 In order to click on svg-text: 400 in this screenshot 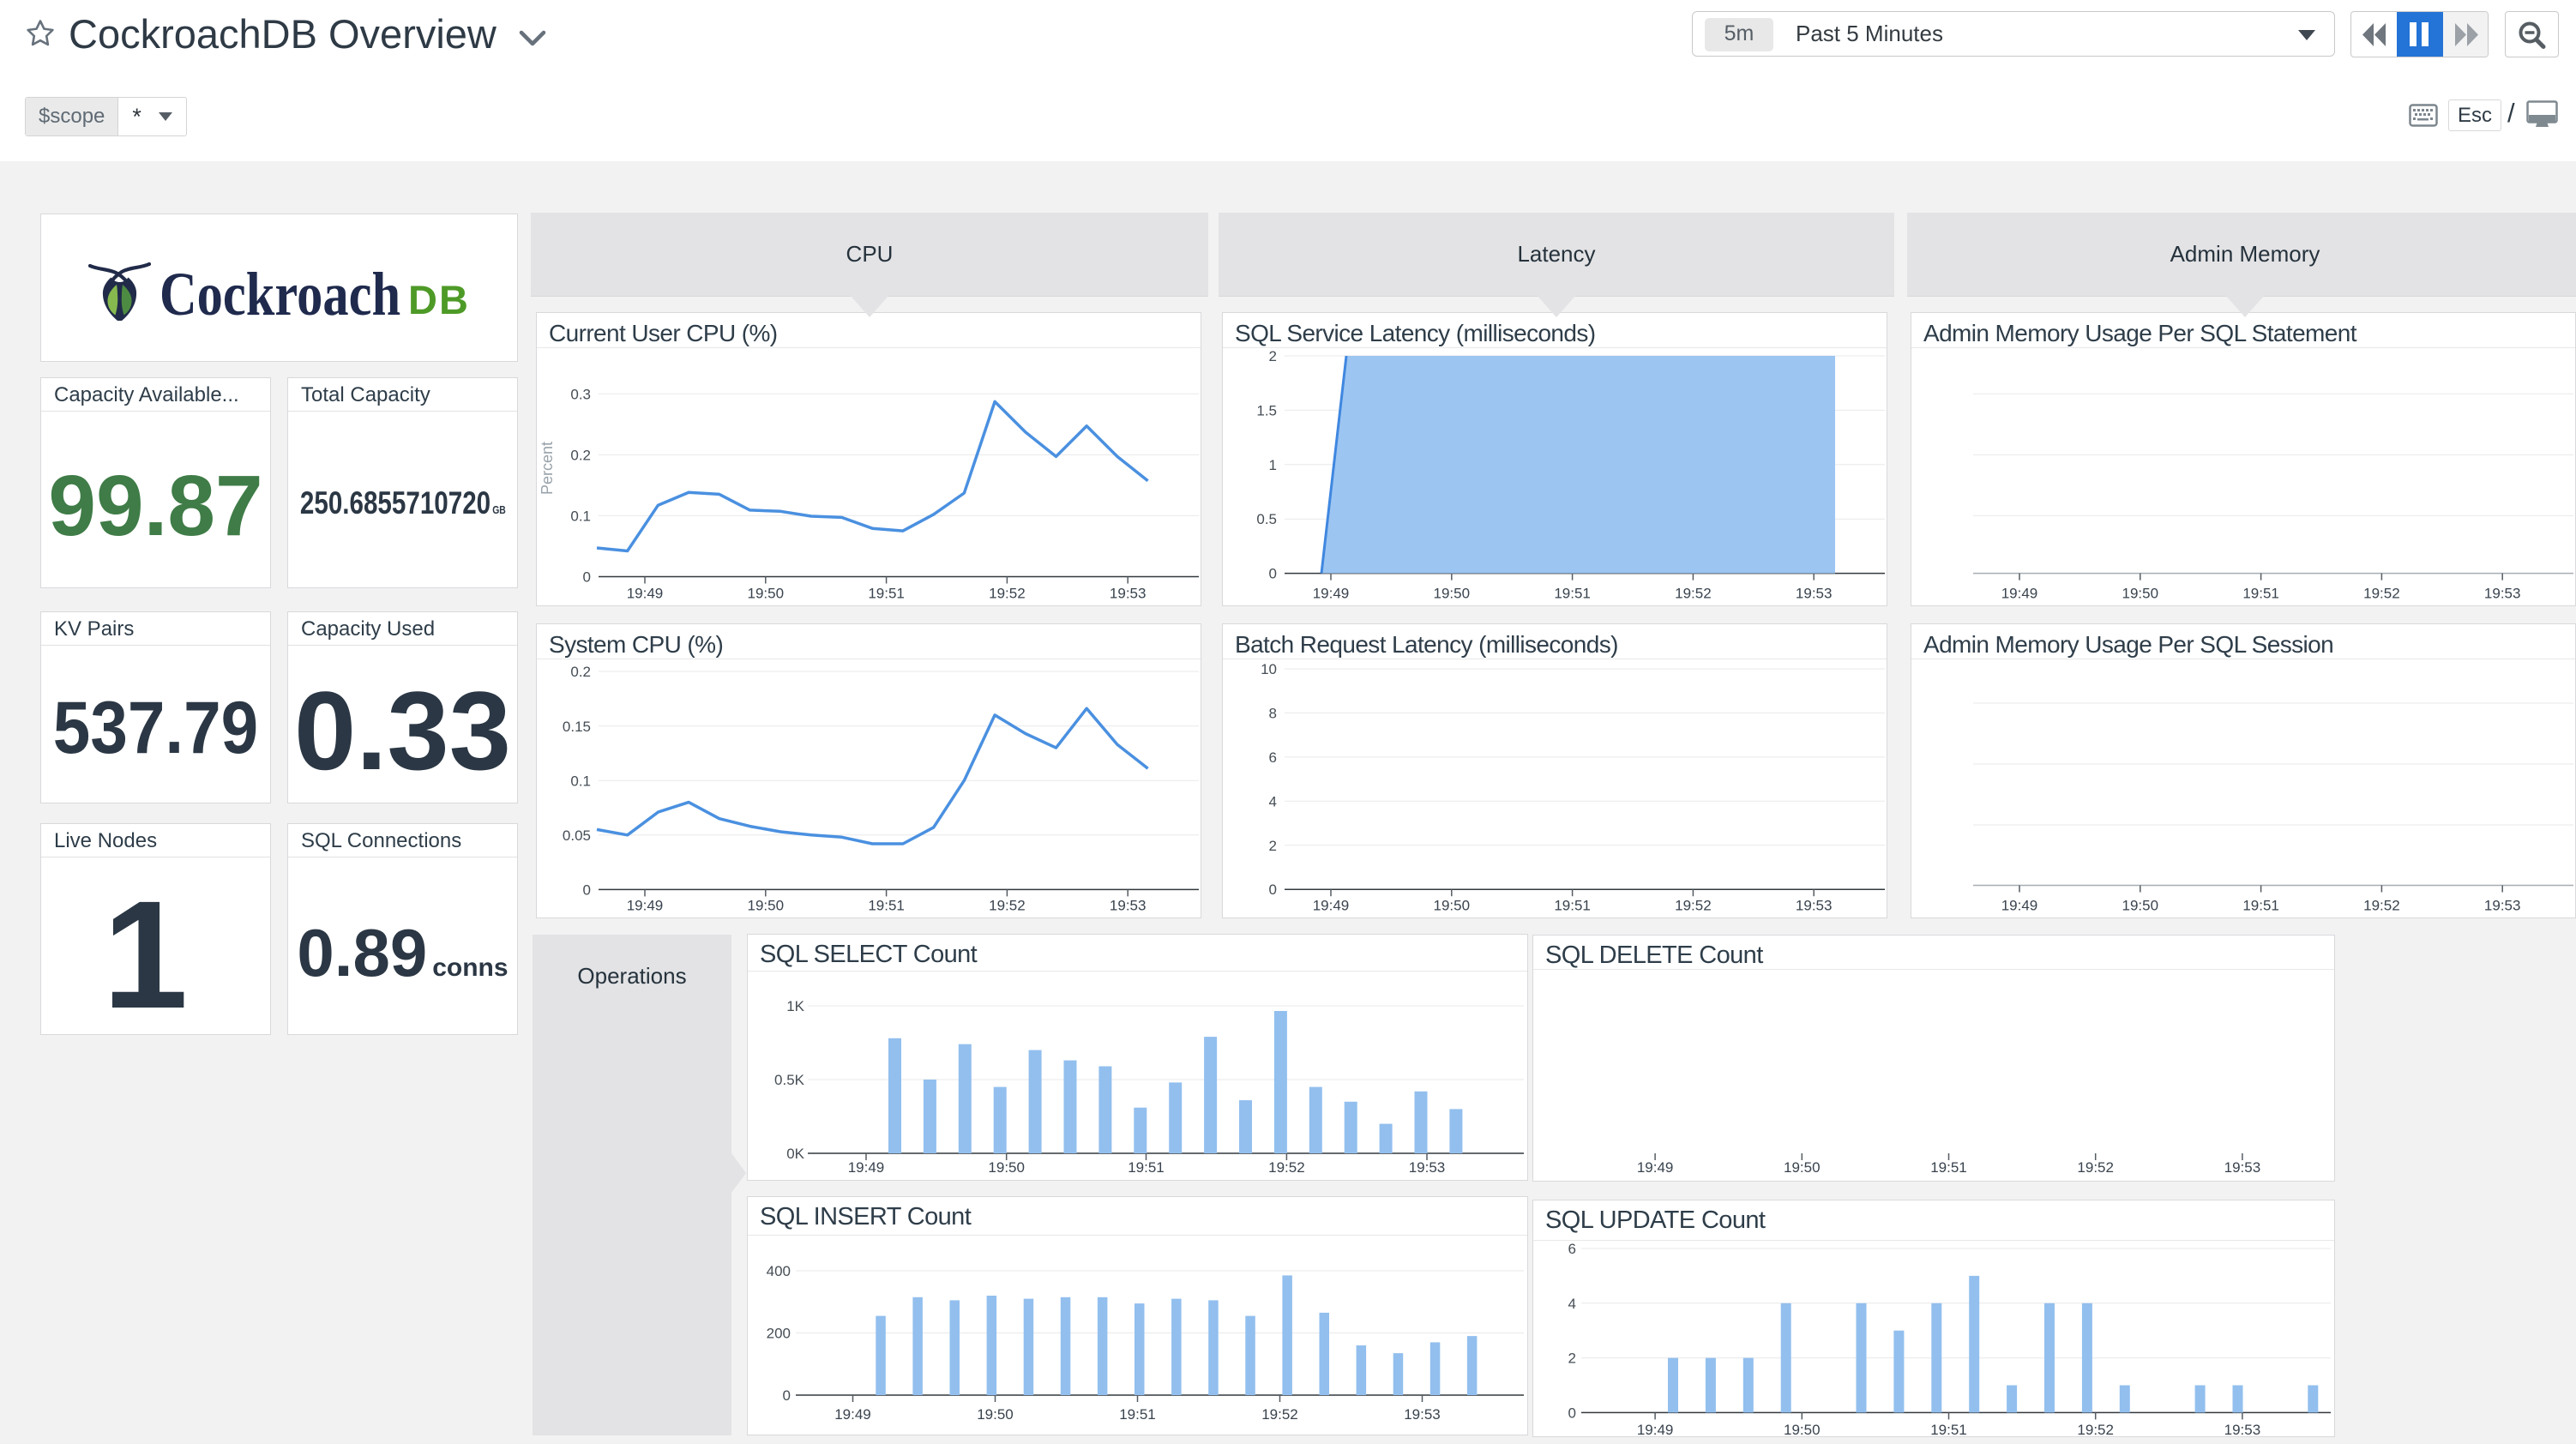, I will do `click(779, 1271)`.